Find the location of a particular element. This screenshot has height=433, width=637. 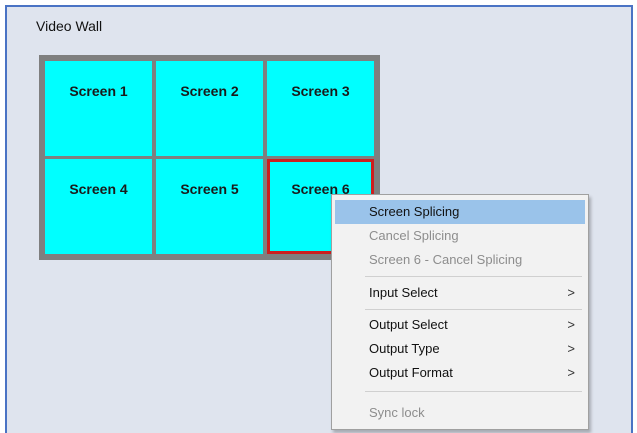

menu-item-output-format: Output Format > is located at coordinates (460, 373).